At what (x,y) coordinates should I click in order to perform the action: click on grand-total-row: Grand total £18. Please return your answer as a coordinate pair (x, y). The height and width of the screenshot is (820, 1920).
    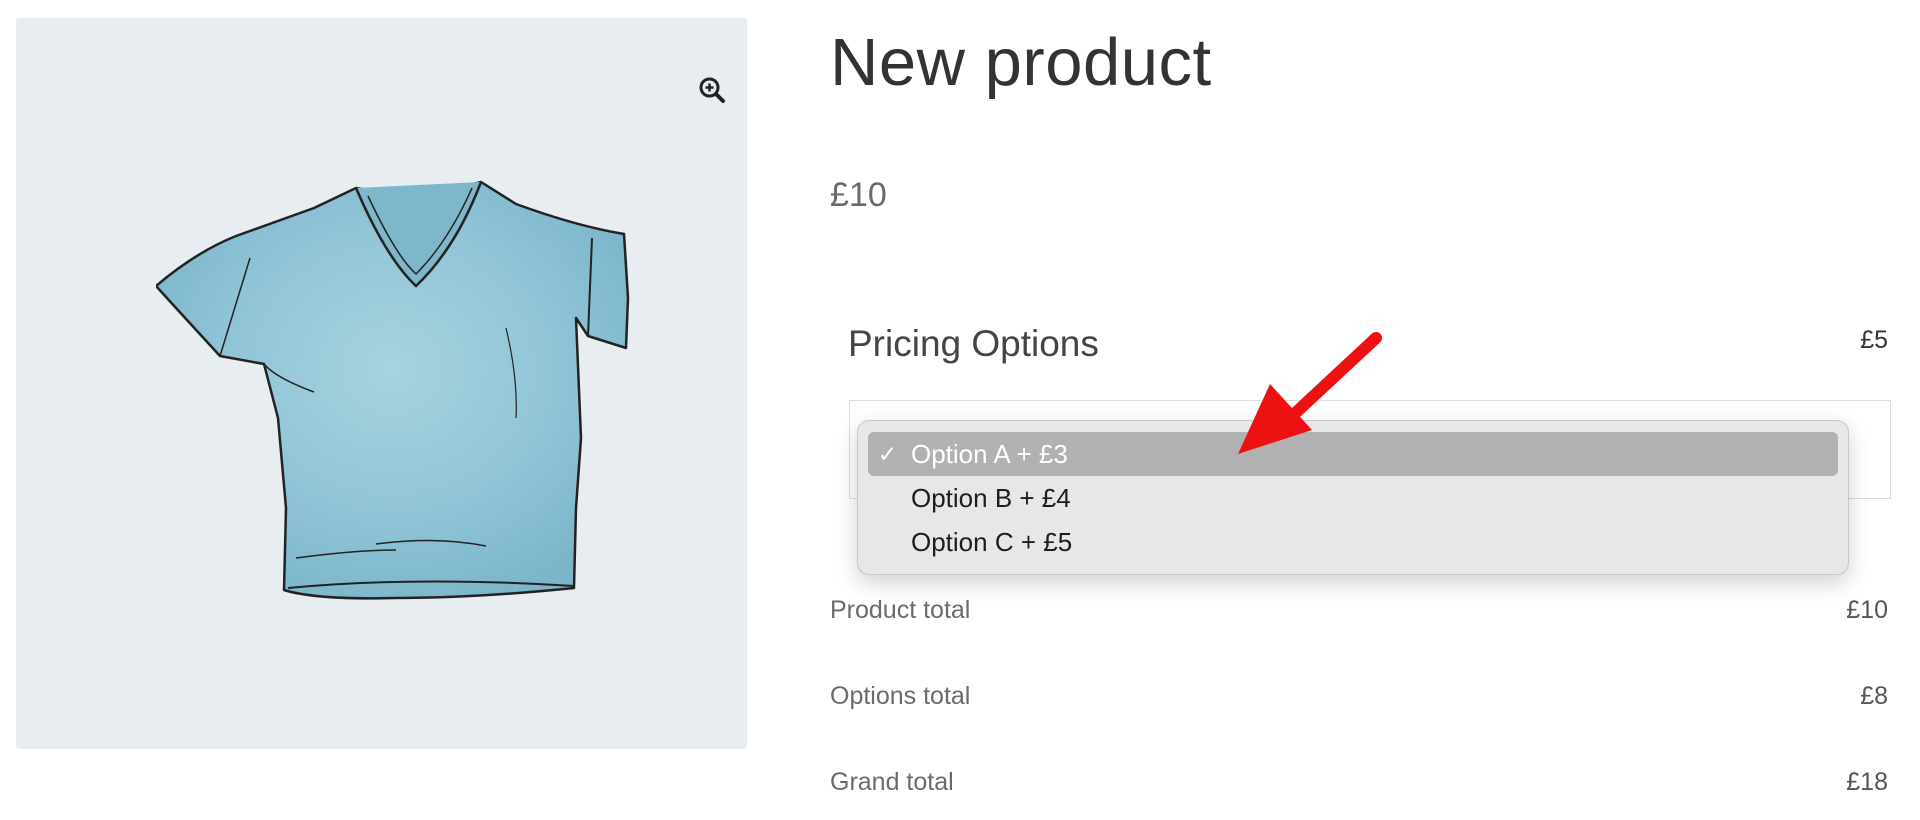
    Looking at the image, I should click on (1359, 782).